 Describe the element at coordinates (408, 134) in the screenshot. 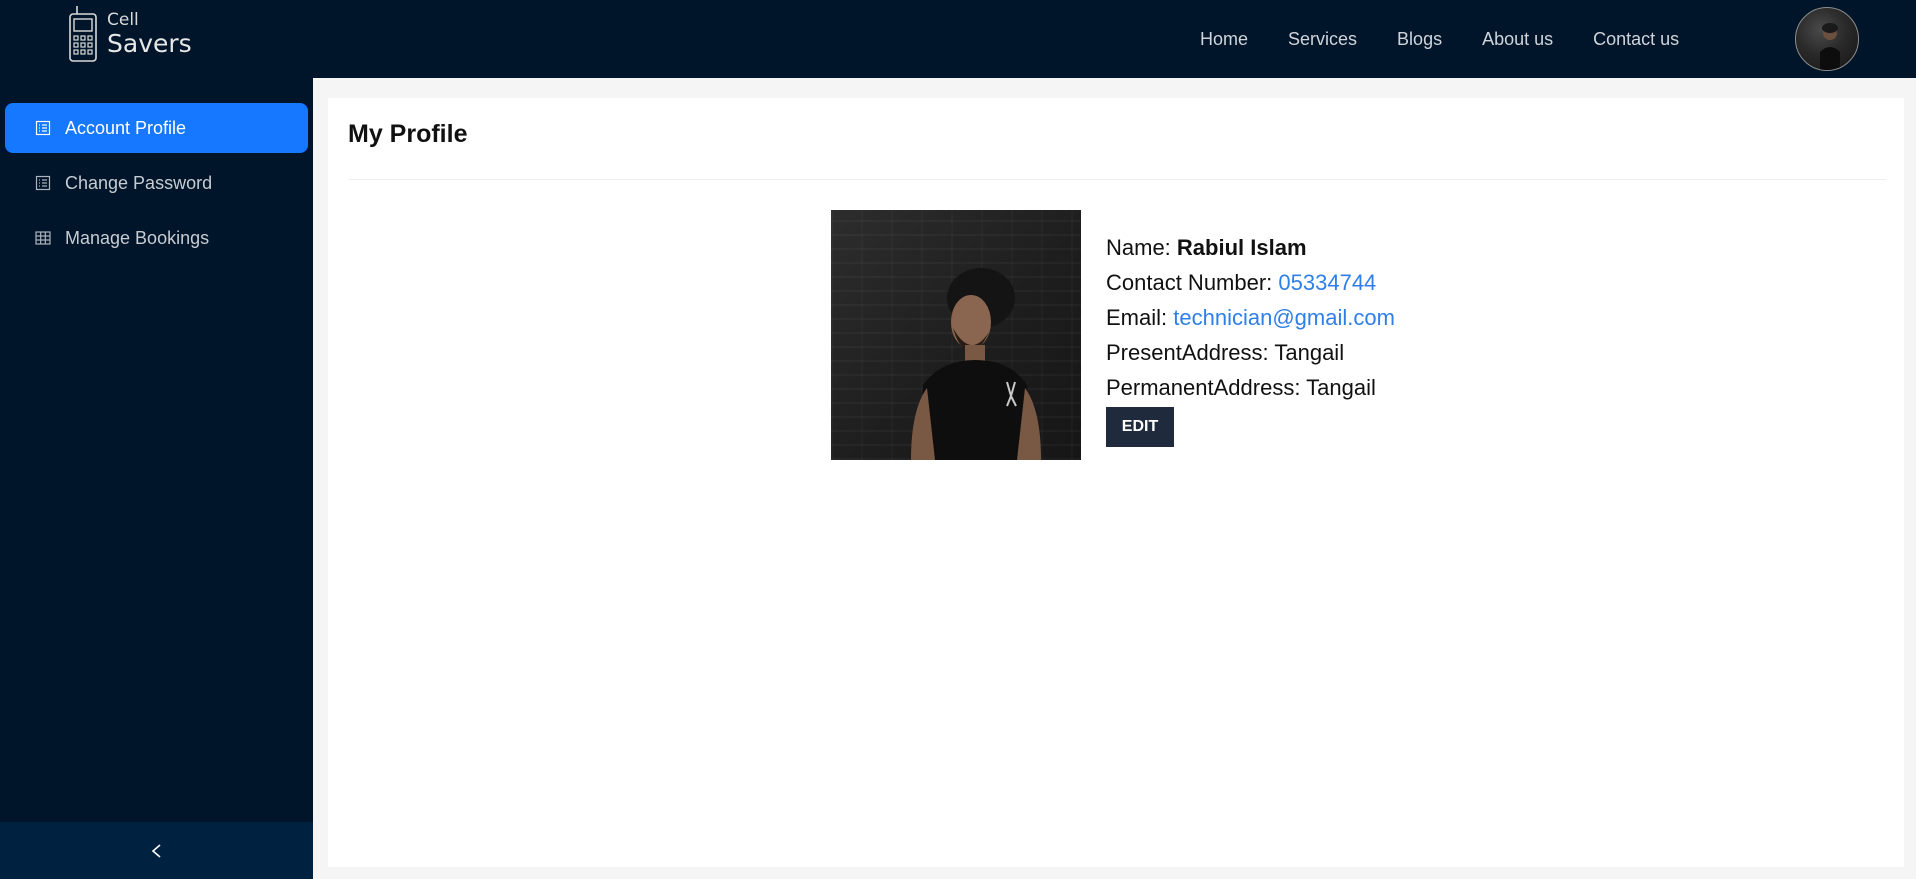

I see `page-title: My Profile` at that location.